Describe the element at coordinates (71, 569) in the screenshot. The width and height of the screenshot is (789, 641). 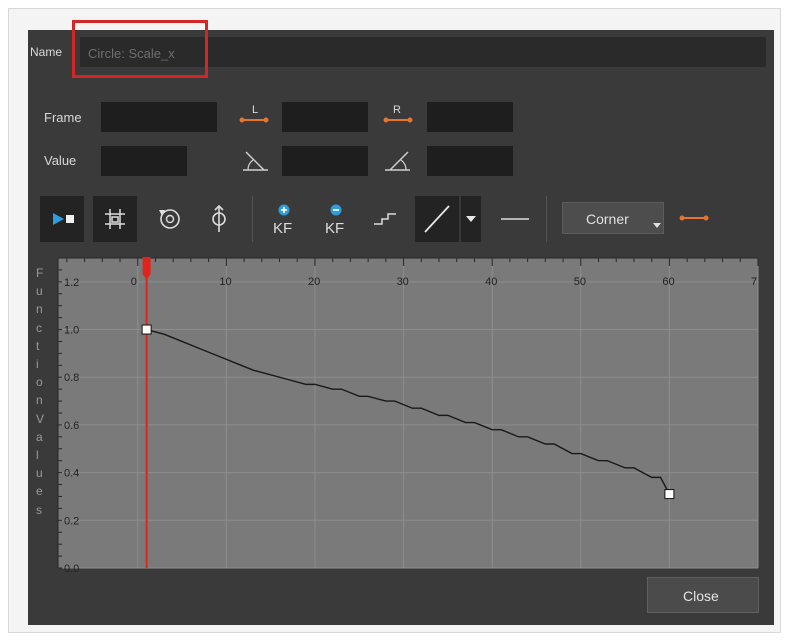
I see `y-tick-label: 0.0` at that location.